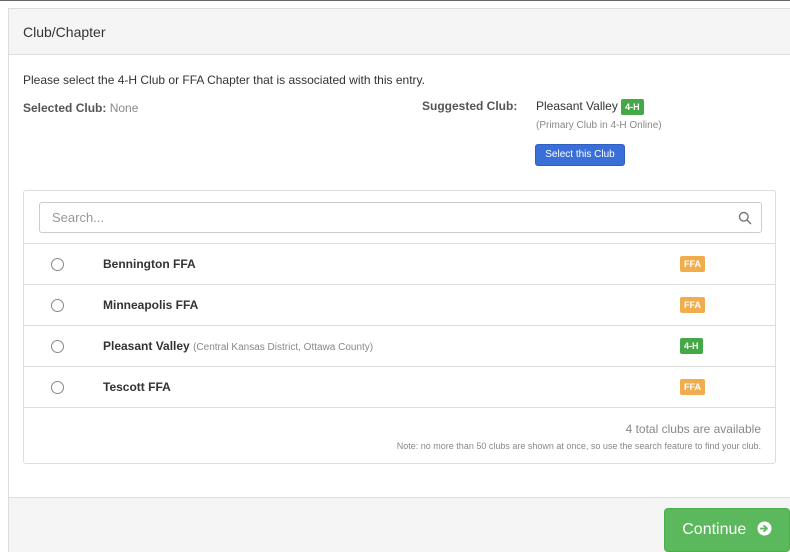  Describe the element at coordinates (65, 108) in the screenshot. I see `selected-club-label: Selected Club:` at that location.